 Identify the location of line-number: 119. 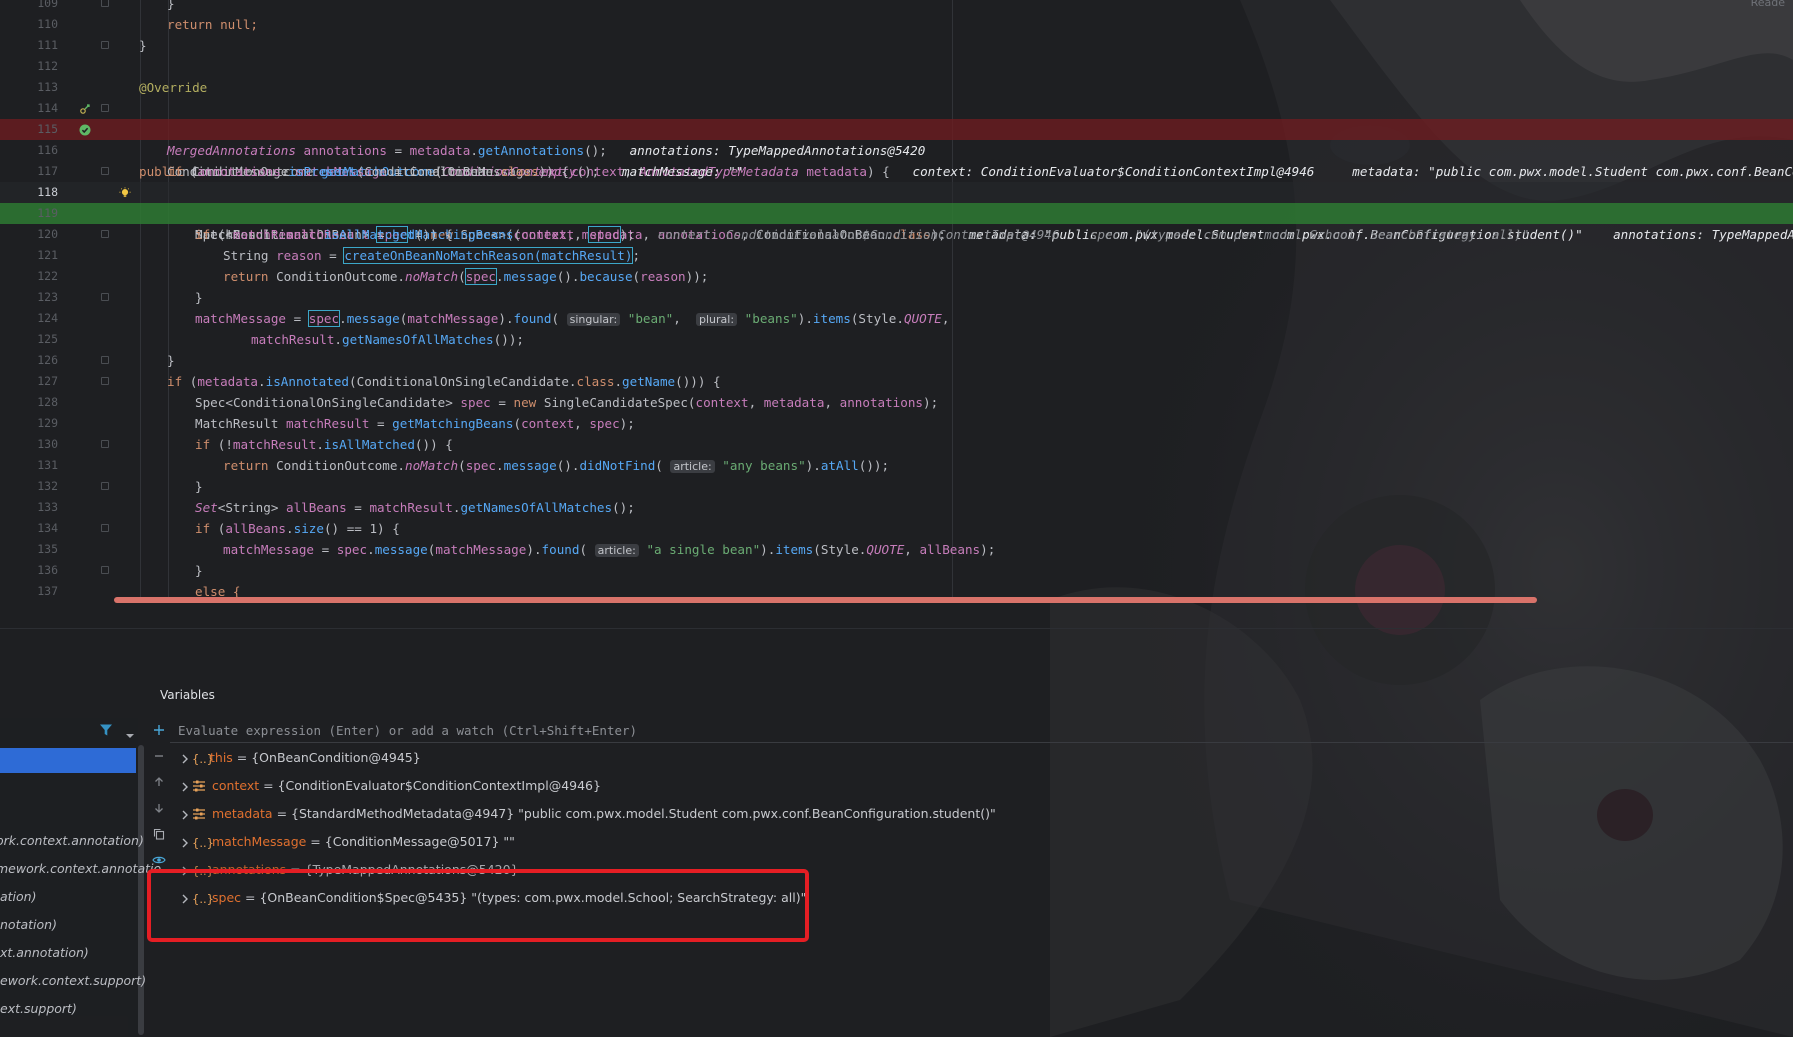
(47, 213).